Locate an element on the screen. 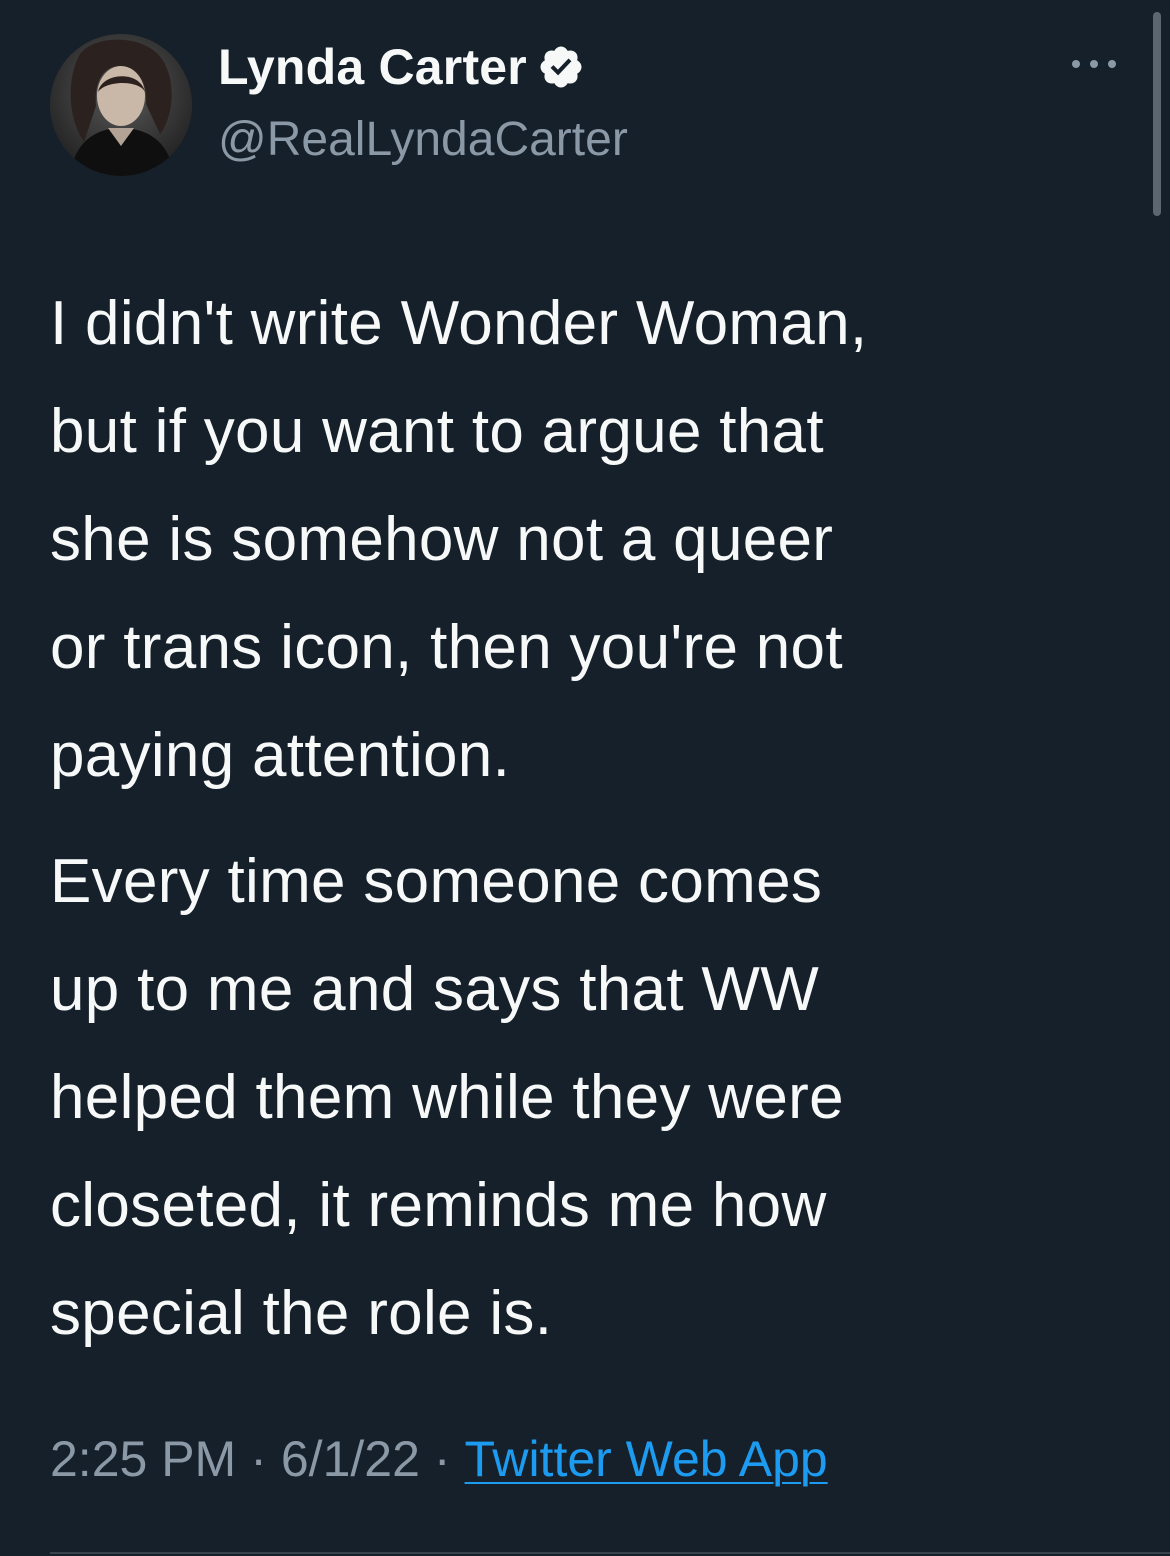 The image size is (1170, 1556). avatar is located at coordinates (121, 105).